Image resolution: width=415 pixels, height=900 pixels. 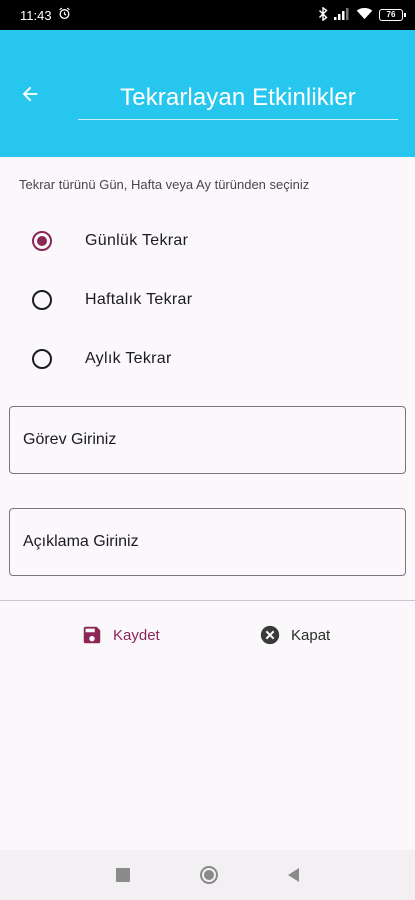 What do you see at coordinates (207, 440) in the screenshot?
I see `task-input: Görev Giriniz` at bounding box center [207, 440].